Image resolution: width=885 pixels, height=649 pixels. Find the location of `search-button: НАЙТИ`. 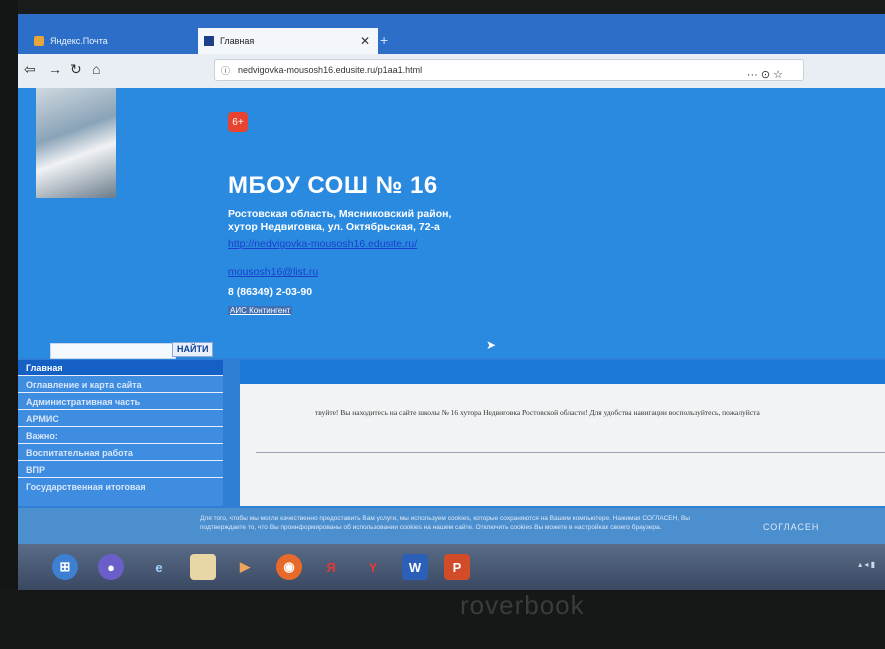

search-button: НАЙТИ is located at coordinates (193, 349).